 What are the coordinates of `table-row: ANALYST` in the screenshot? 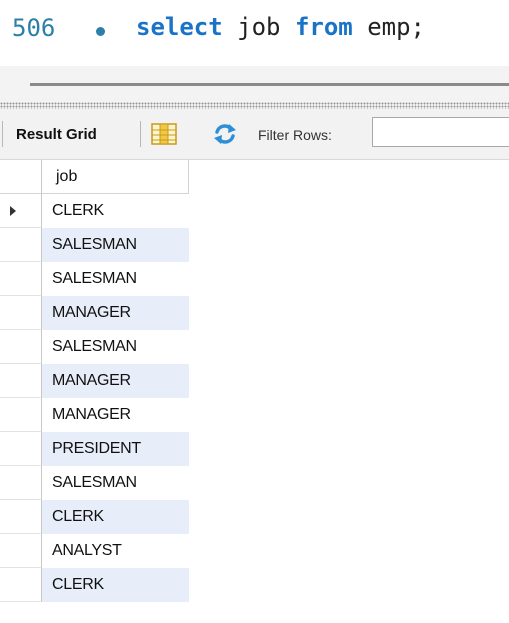 It's located at (95, 551).